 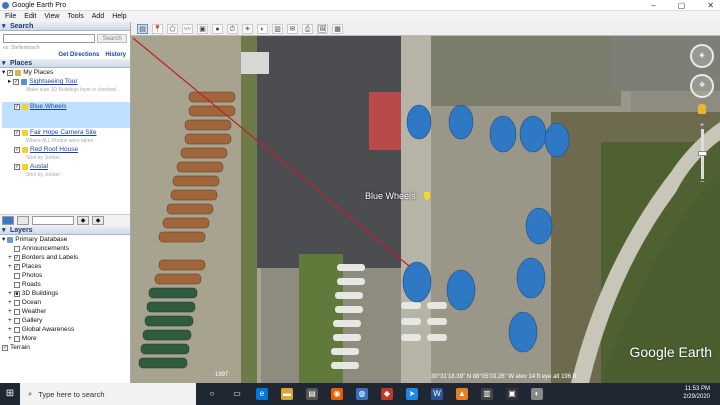 What do you see at coordinates (212, 394) in the screenshot?
I see `cortana-icon: ○` at bounding box center [212, 394].